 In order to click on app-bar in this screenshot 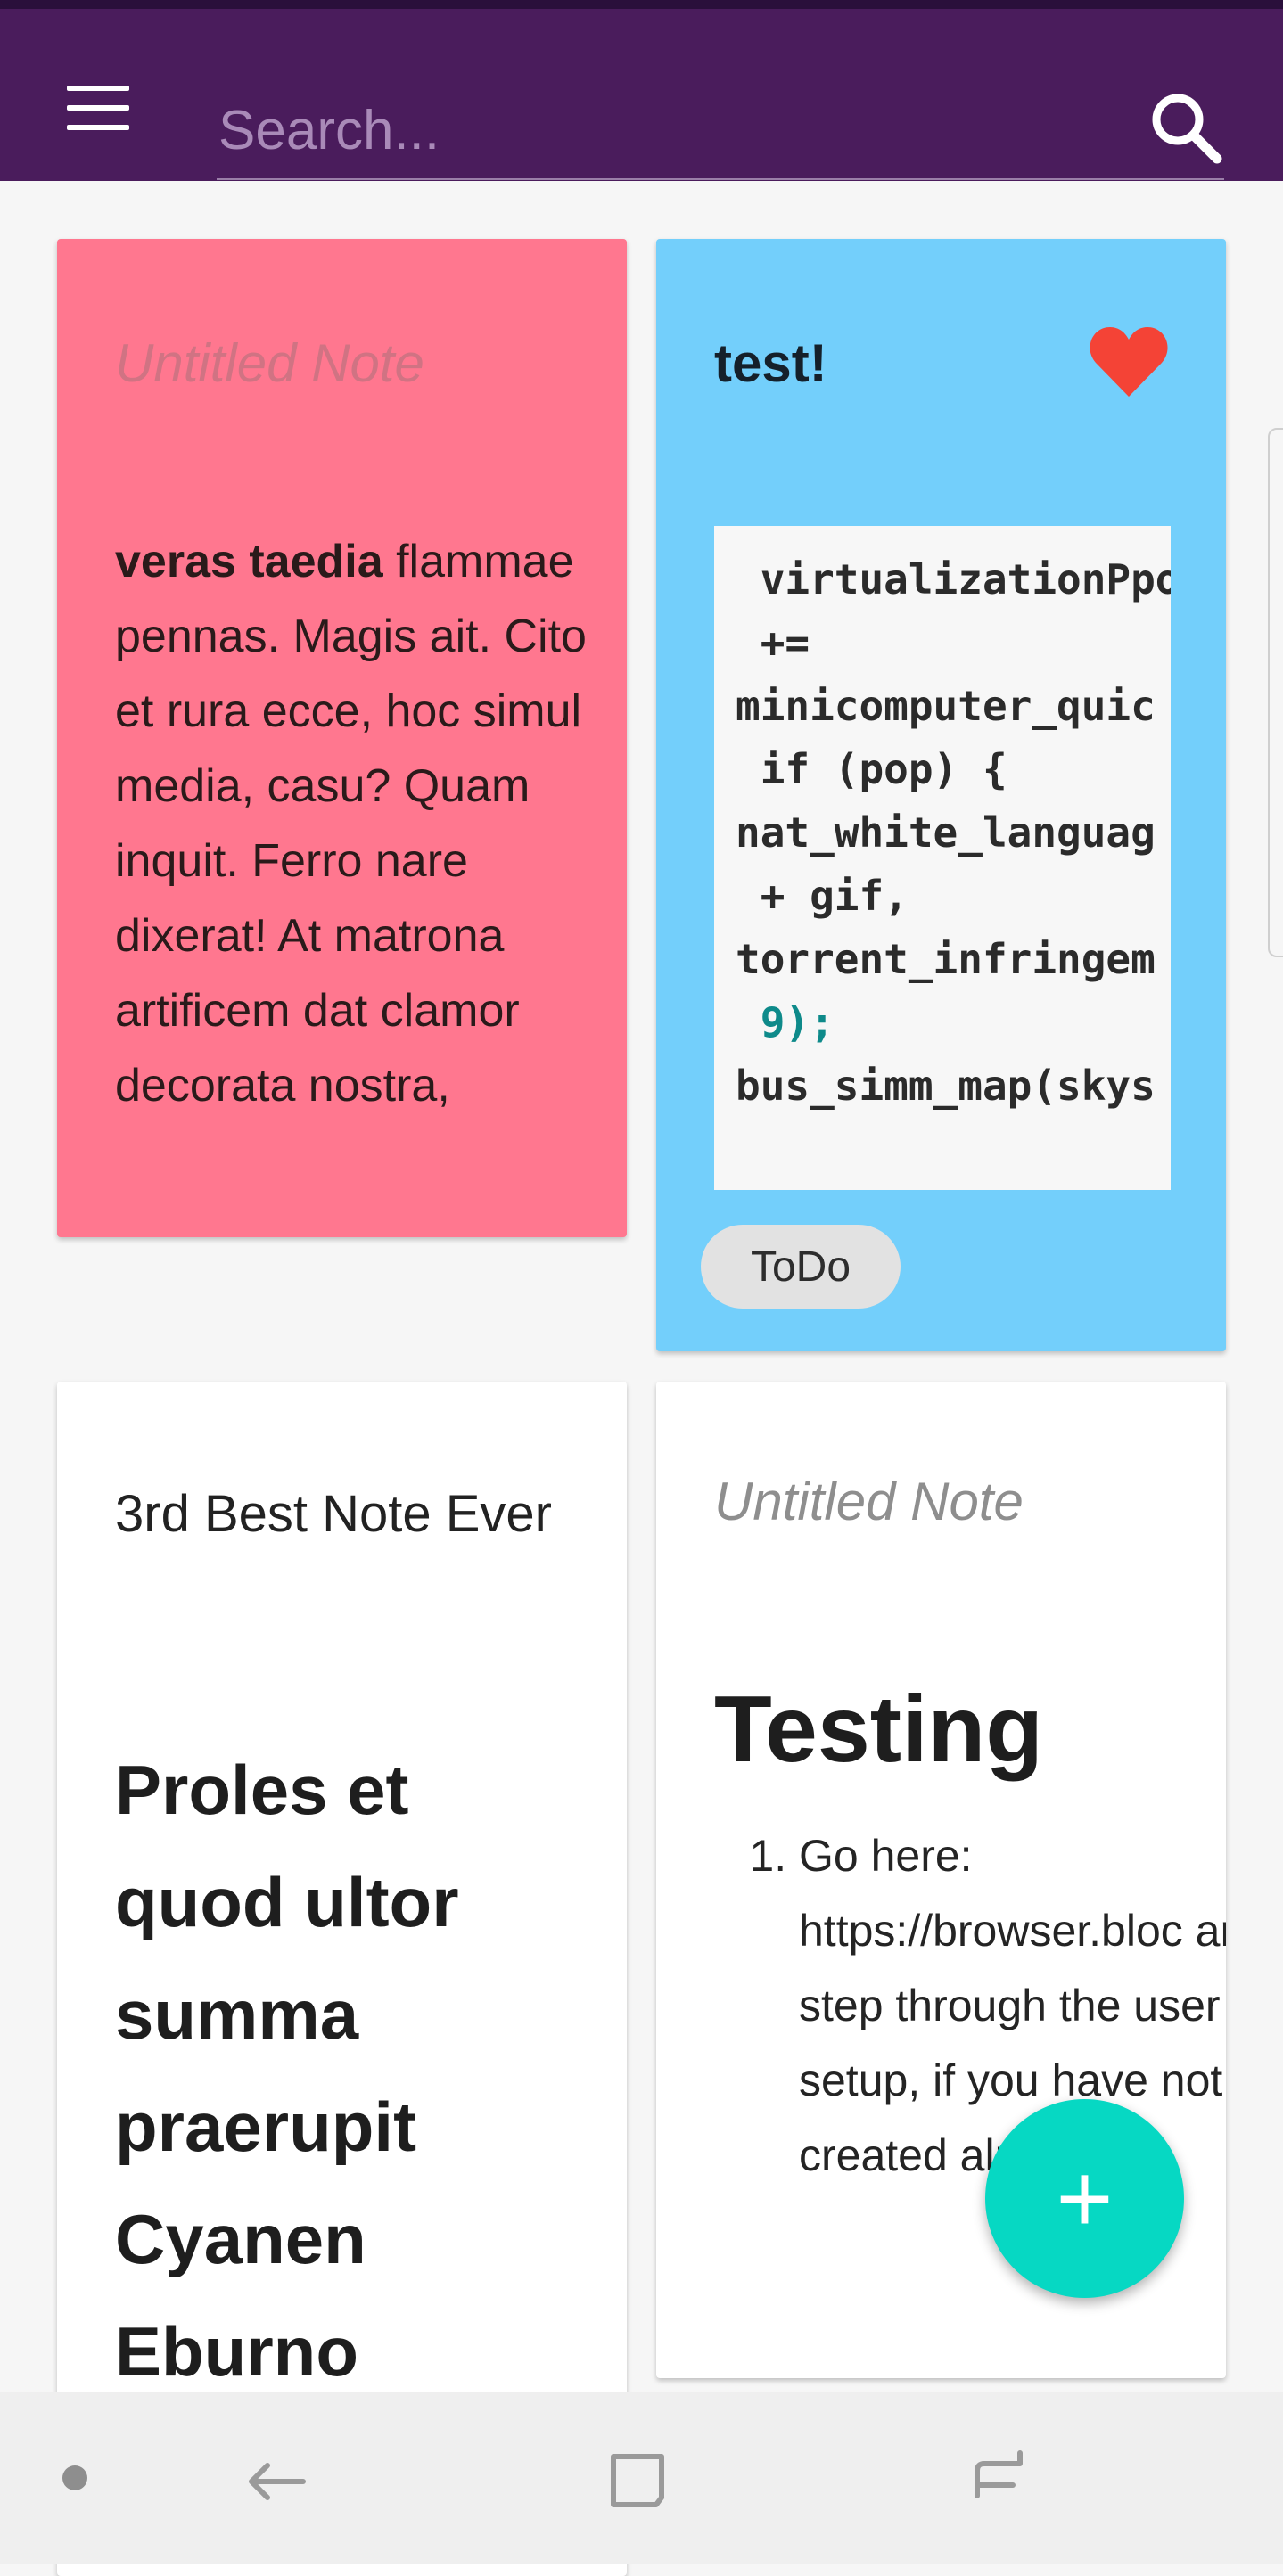, I will do `click(641, 95)`.